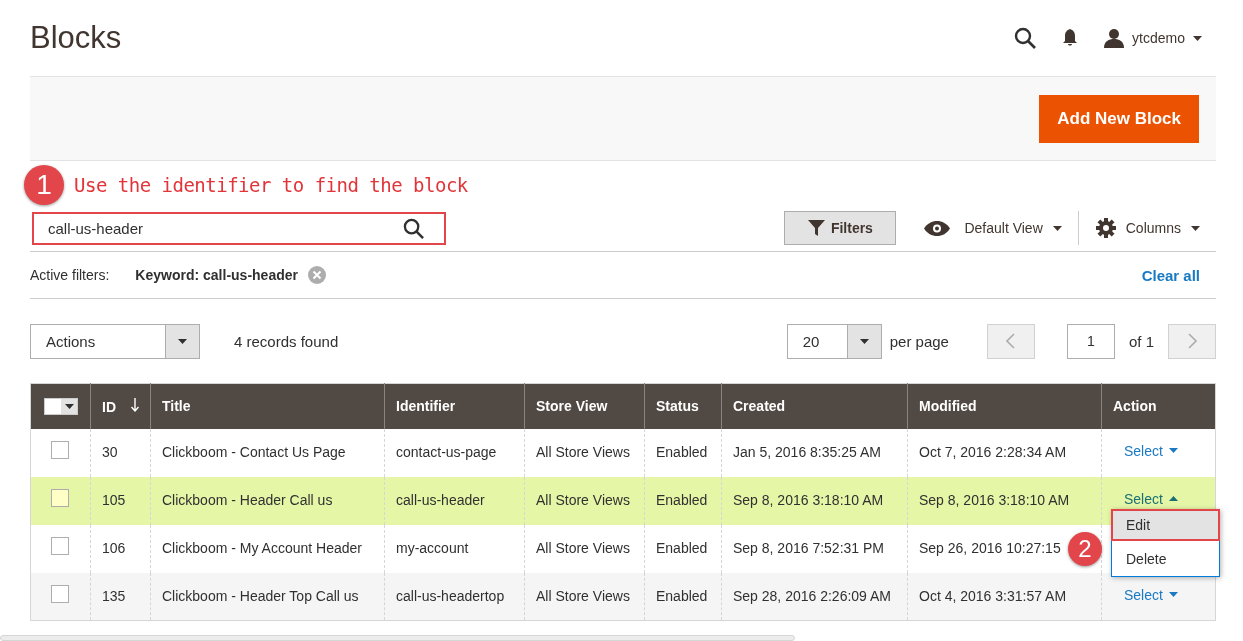  Describe the element at coordinates (1165, 558) in the screenshot. I see `menu-item: Delete` at that location.